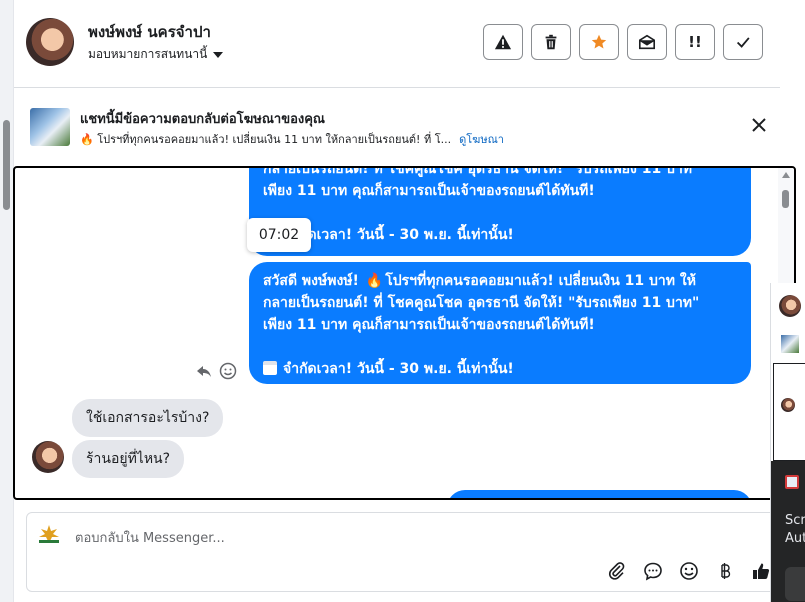  I want to click on greeting-text: สวัสดี พงษ์พงษ์!, so click(311, 281).